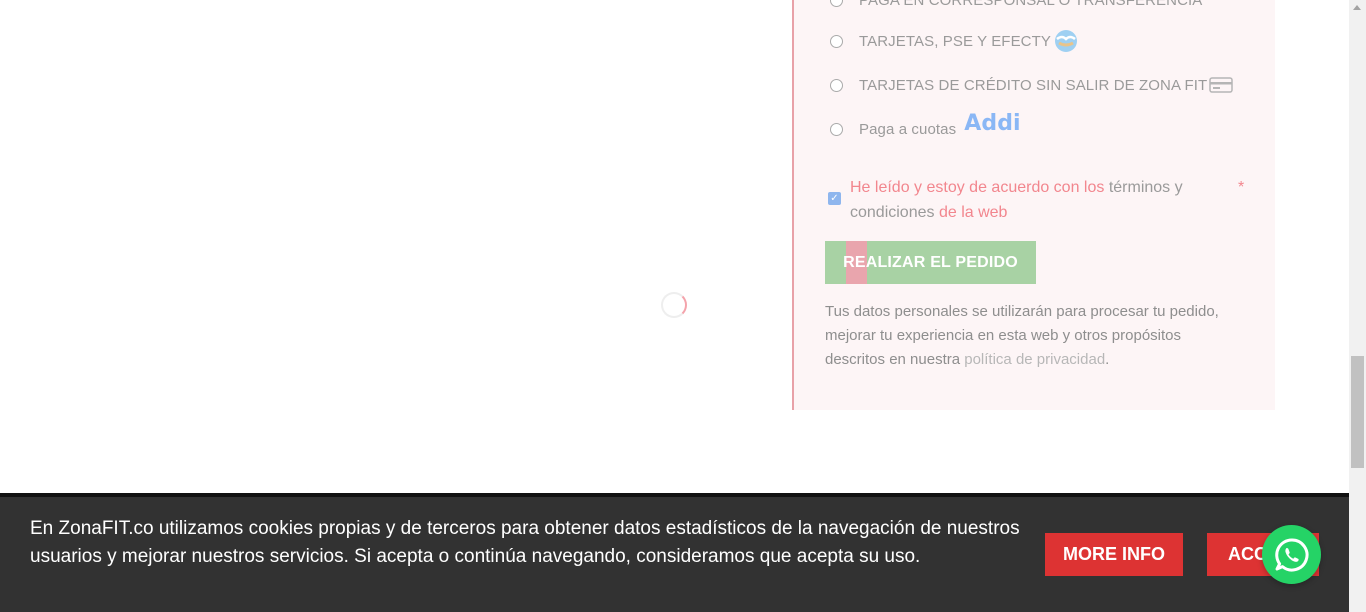  What do you see at coordinates (908, 129) in the screenshot?
I see `payment-option-label: Paga a cuotas` at bounding box center [908, 129].